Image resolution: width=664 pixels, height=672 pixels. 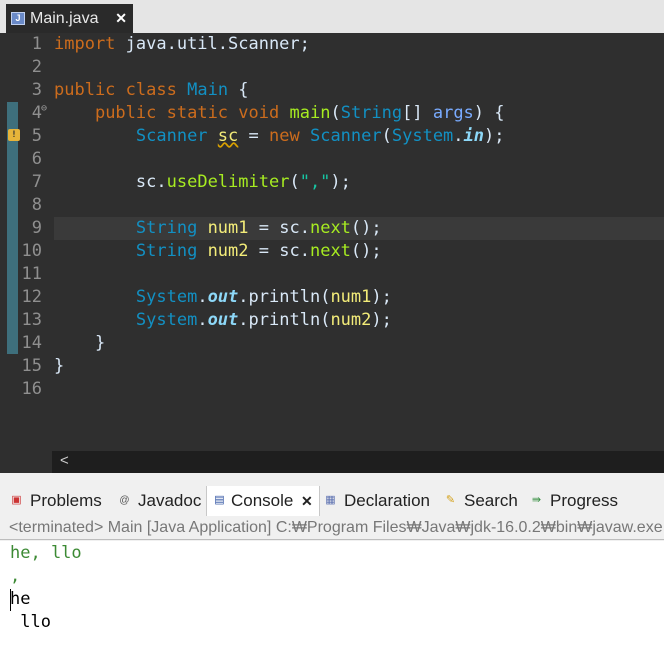 I want to click on code-line-13: System.out.println(num2);, so click(x=359, y=320).